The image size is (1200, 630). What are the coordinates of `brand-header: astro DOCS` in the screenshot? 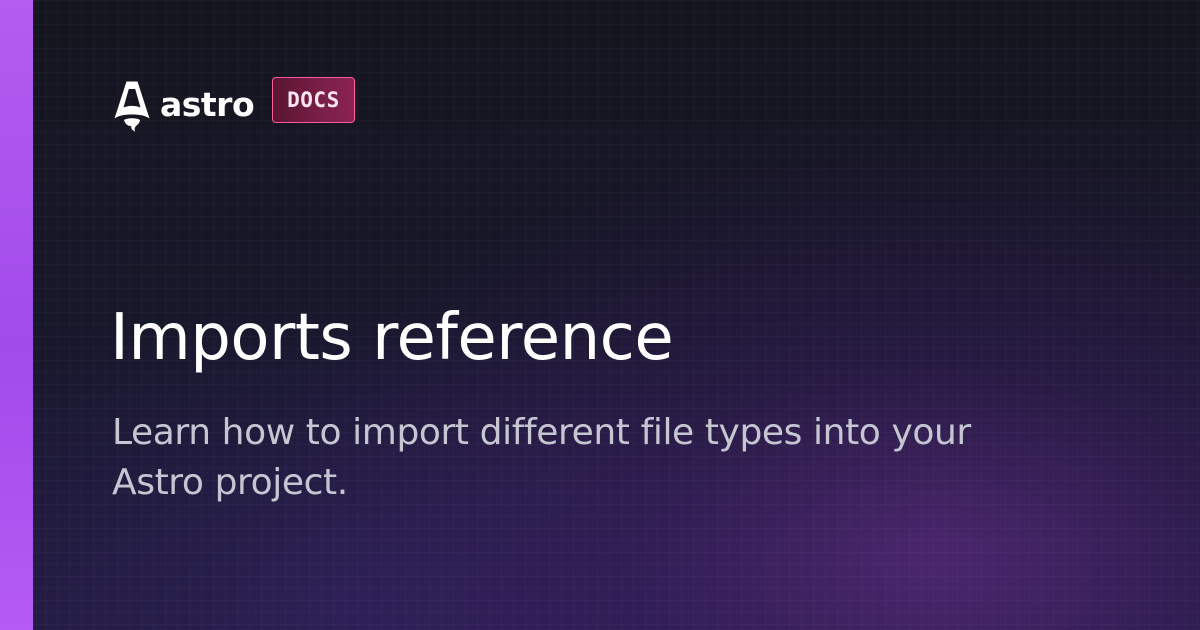 It's located at (233, 104).